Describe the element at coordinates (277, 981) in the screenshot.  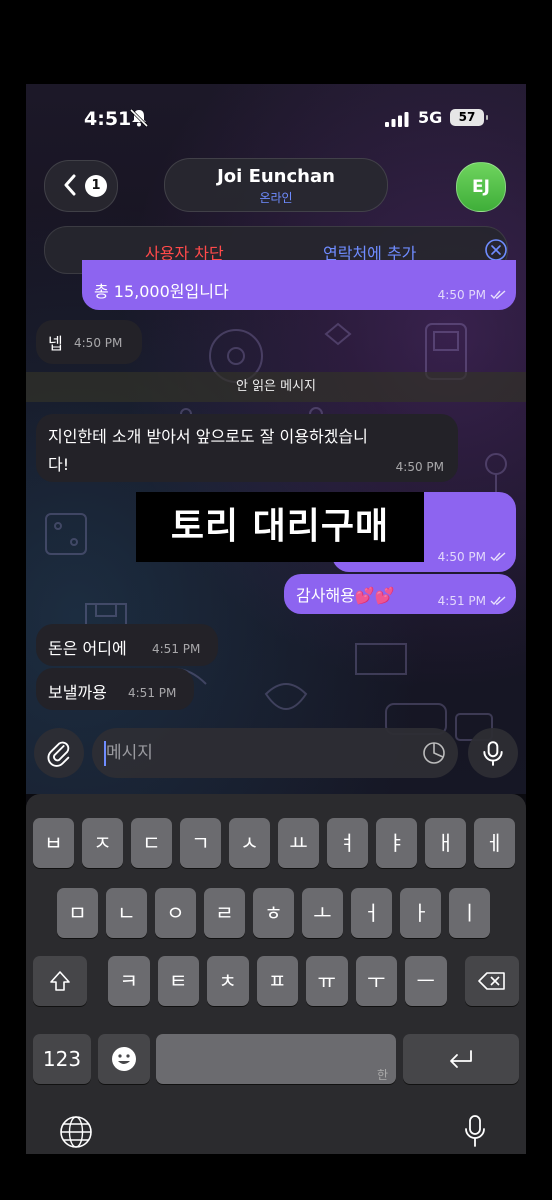
I see `key-row3-3: ㅍ` at that location.